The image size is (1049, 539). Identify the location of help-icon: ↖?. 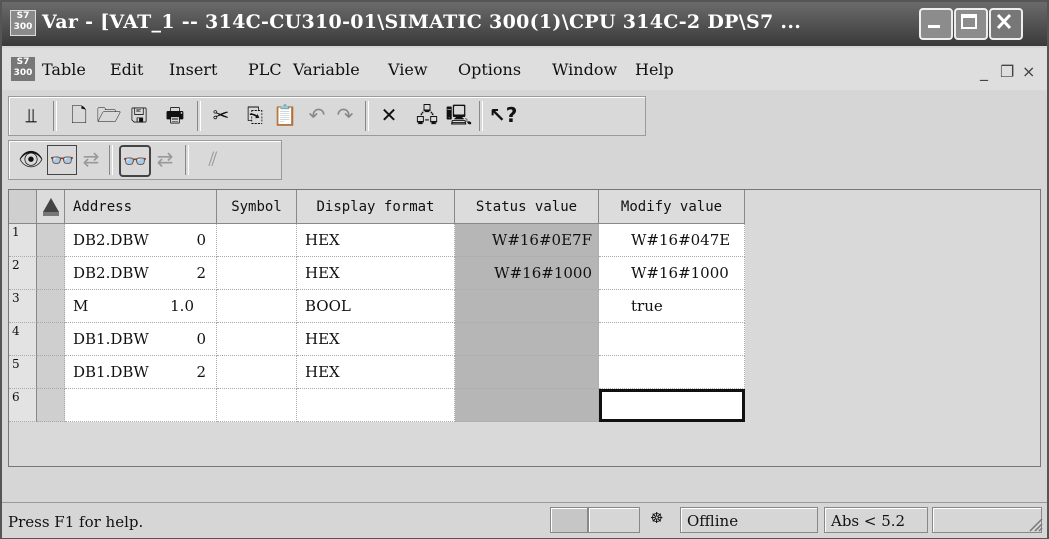
(503, 115).